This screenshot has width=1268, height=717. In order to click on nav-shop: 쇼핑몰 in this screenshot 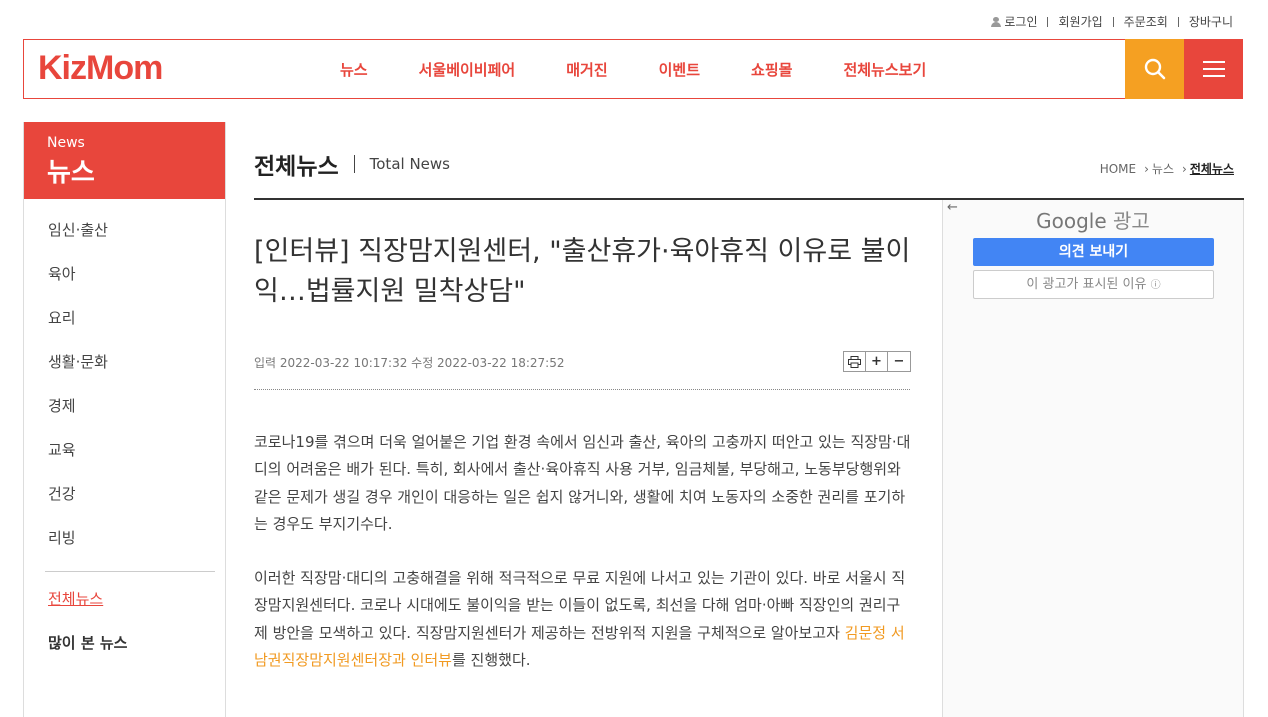, I will do `click(771, 69)`.